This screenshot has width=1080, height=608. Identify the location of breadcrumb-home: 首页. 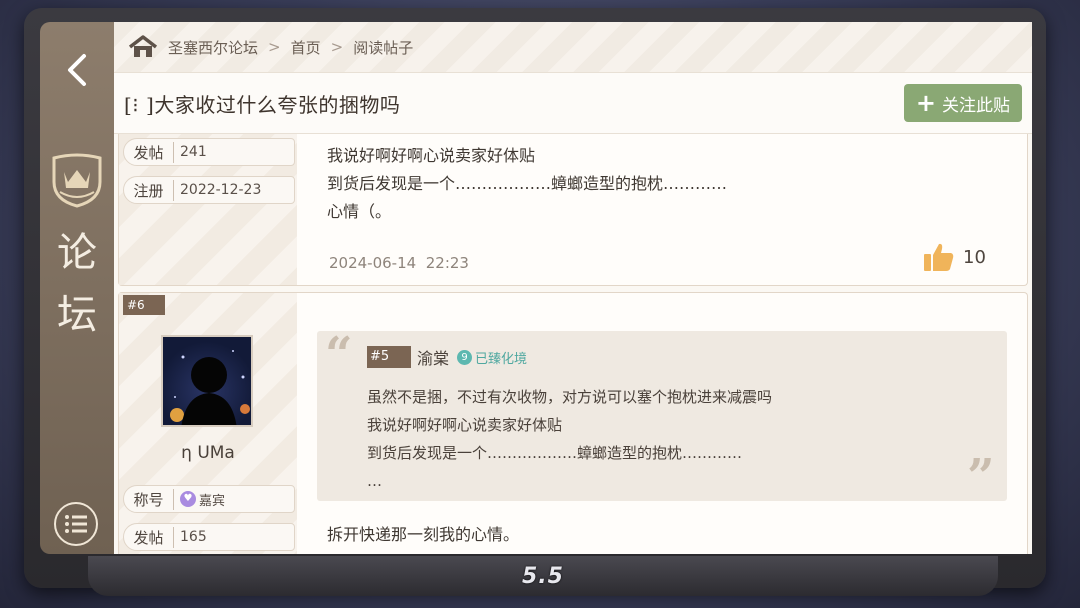
(306, 47).